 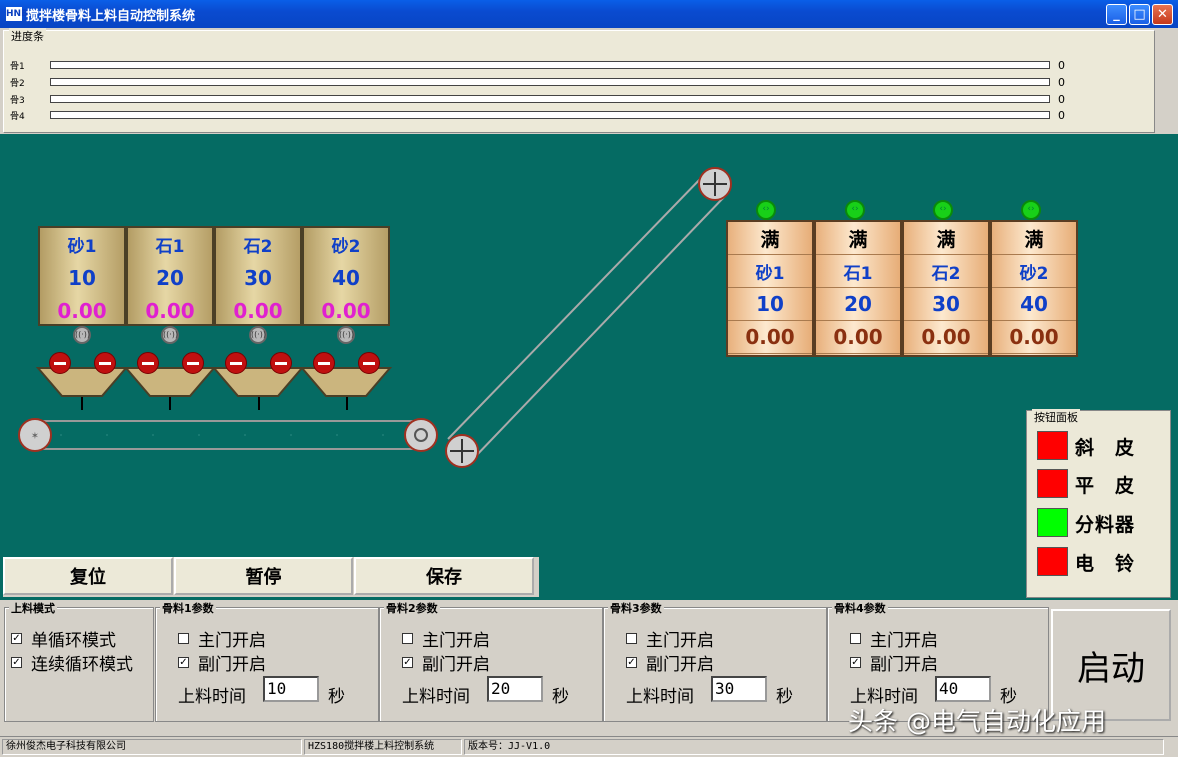 What do you see at coordinates (291, 689) in the screenshot?
I see `feed-time-input: 10` at bounding box center [291, 689].